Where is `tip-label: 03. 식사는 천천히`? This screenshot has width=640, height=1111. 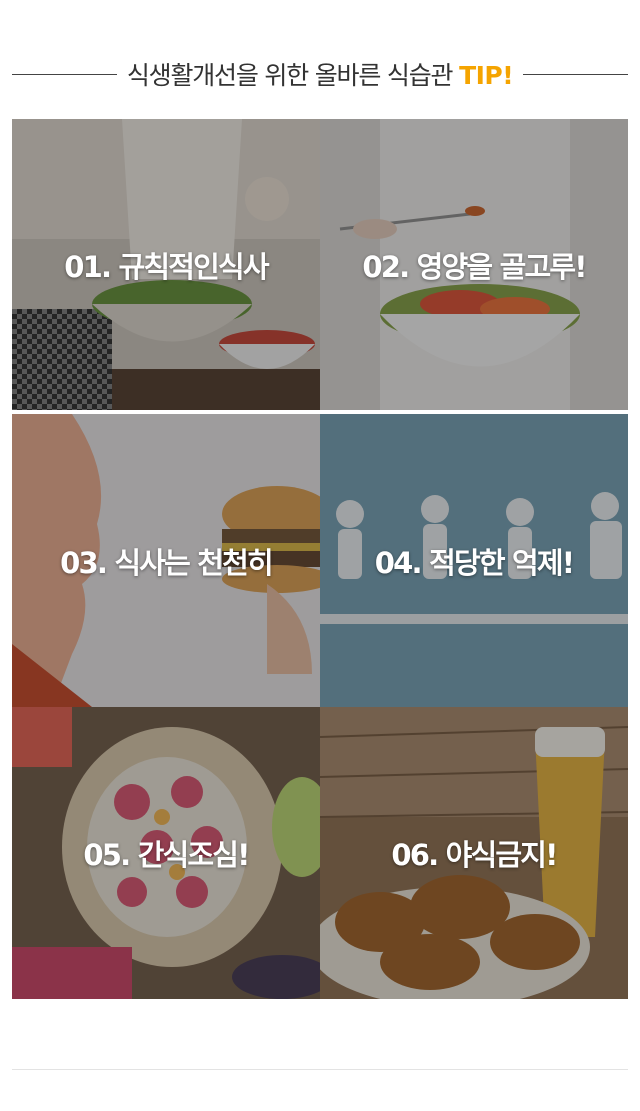
tip-label: 03. 식사는 천천히 is located at coordinates (167, 562).